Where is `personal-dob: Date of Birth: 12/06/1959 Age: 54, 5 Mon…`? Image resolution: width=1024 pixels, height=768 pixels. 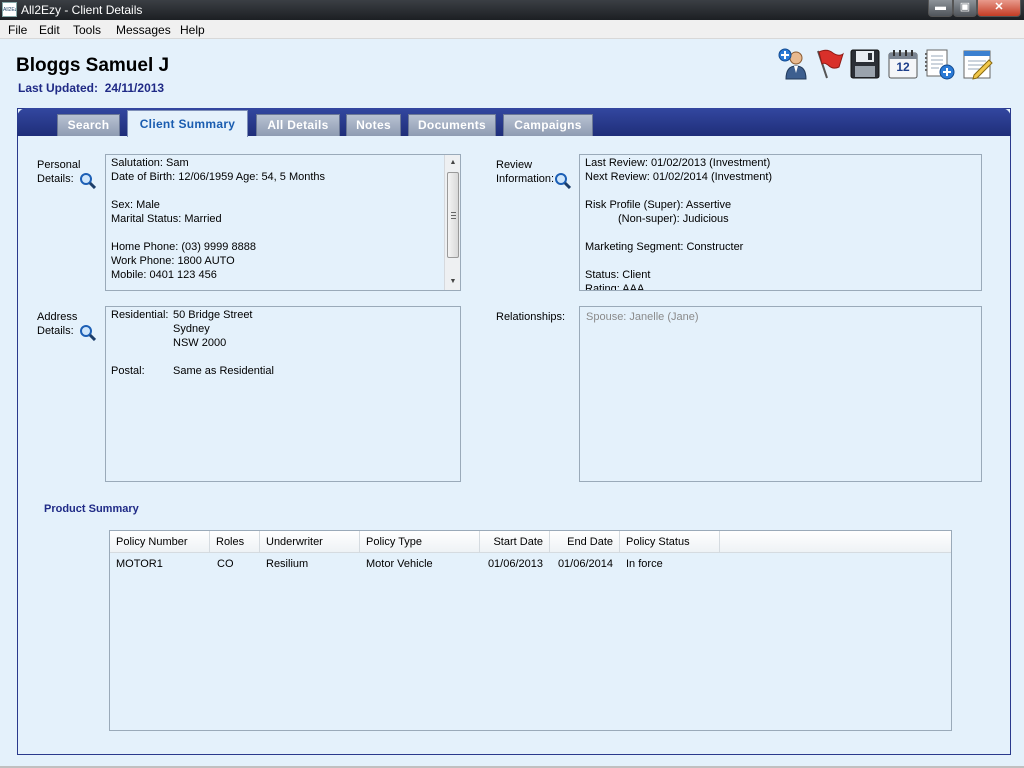 personal-dob: Date of Birth: 12/06/1959 Age: 54, 5 Mon… is located at coordinates (218, 177).